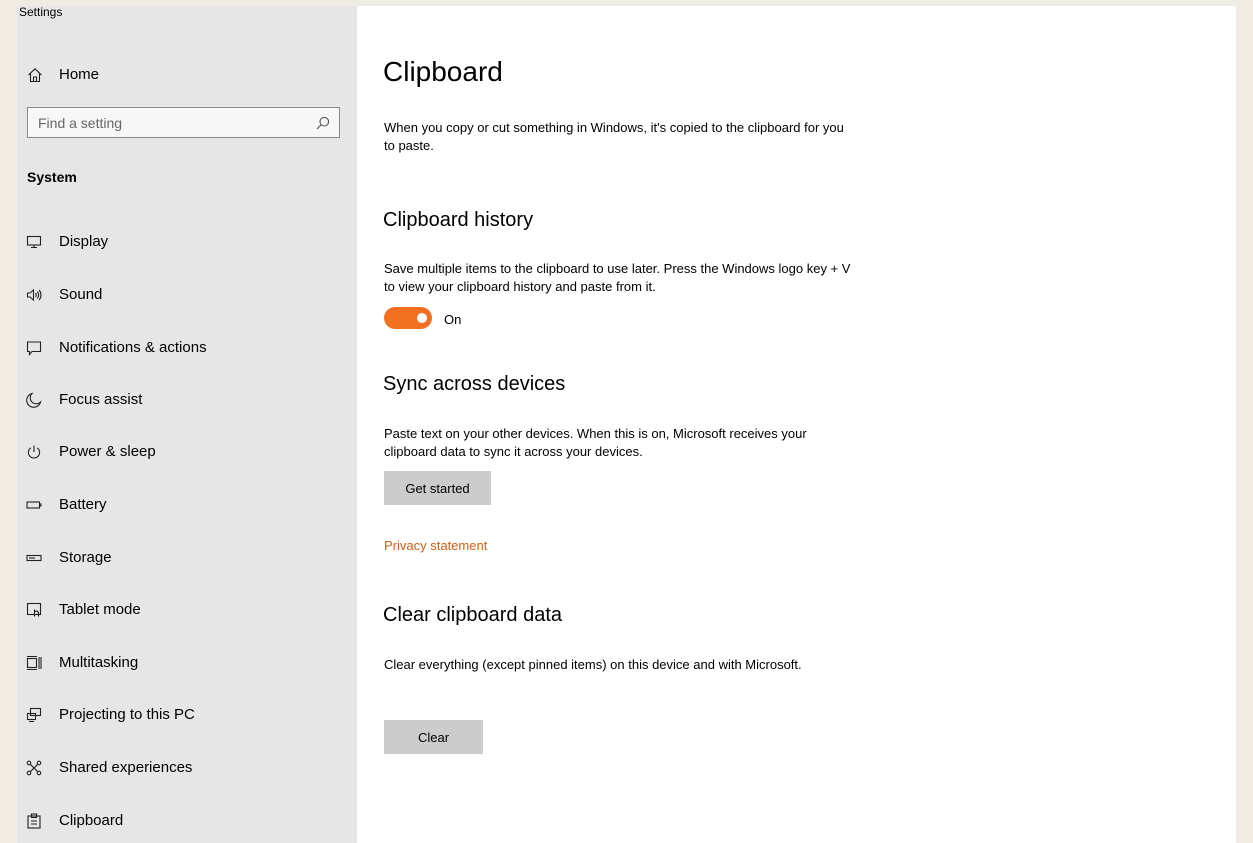  Describe the element at coordinates (187, 663) in the screenshot. I see `sidebar-item-multitasking: Multitasking` at that location.